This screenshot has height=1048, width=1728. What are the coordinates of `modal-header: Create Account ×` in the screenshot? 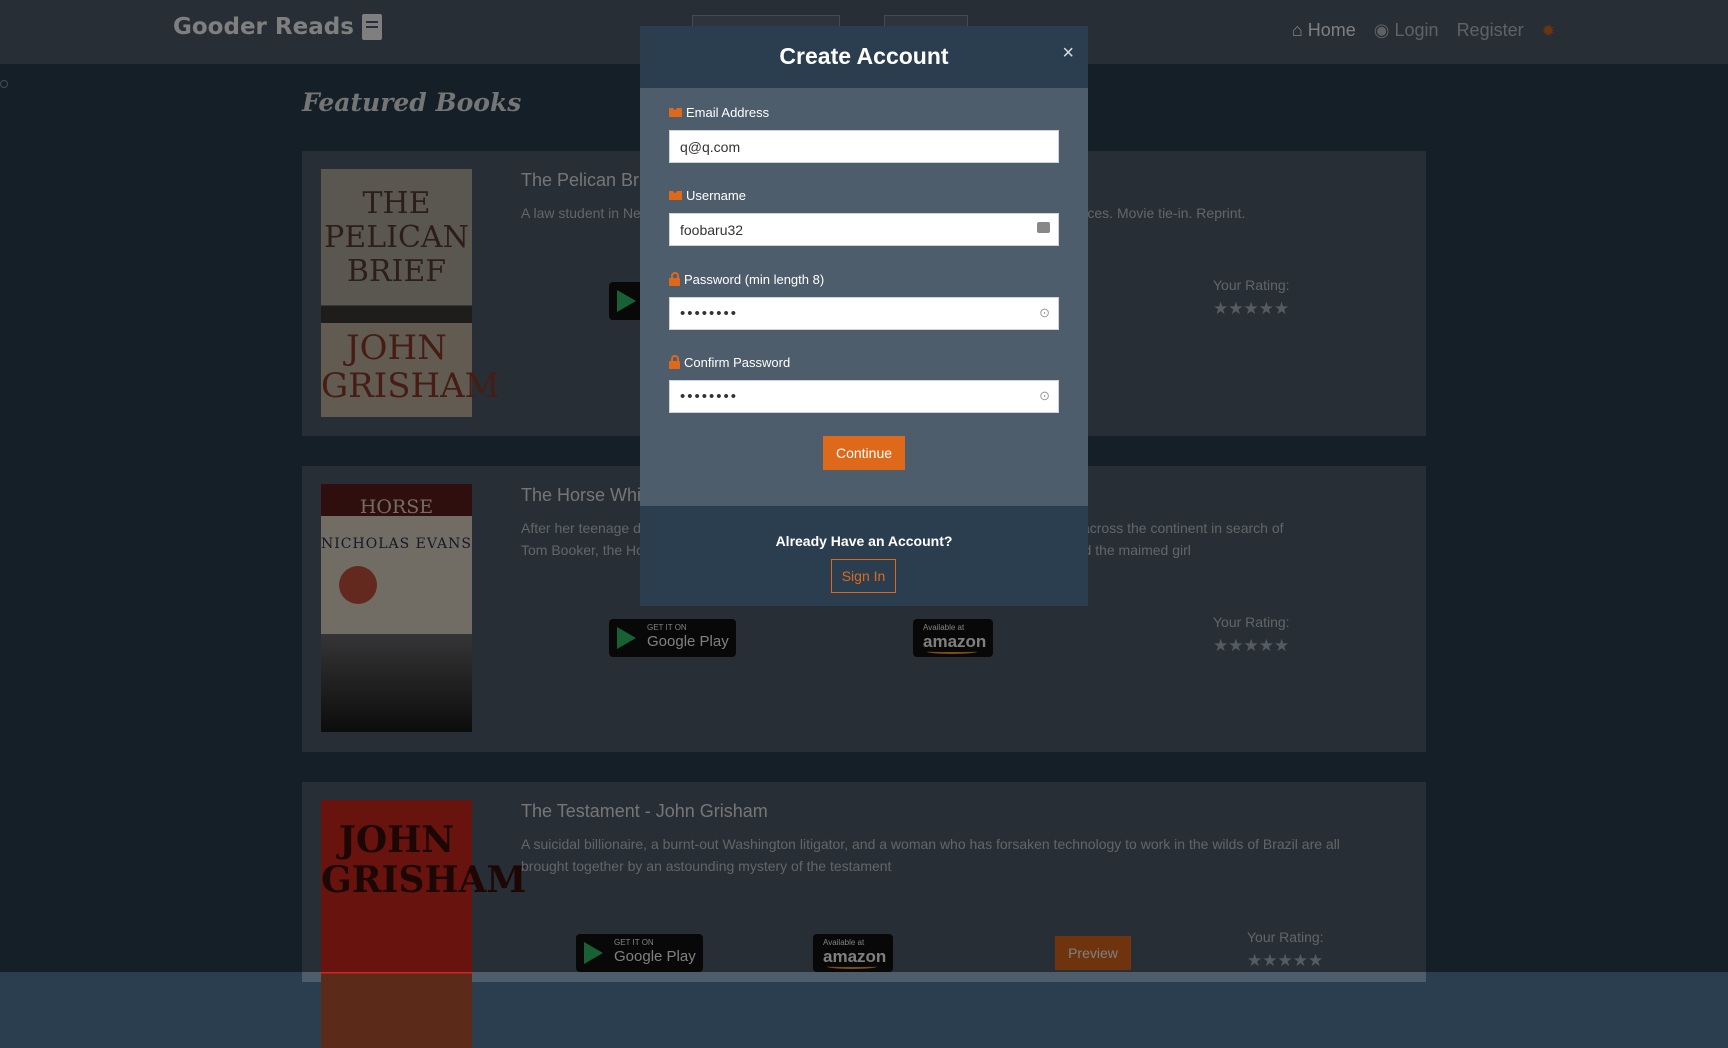 It's located at (864, 57).